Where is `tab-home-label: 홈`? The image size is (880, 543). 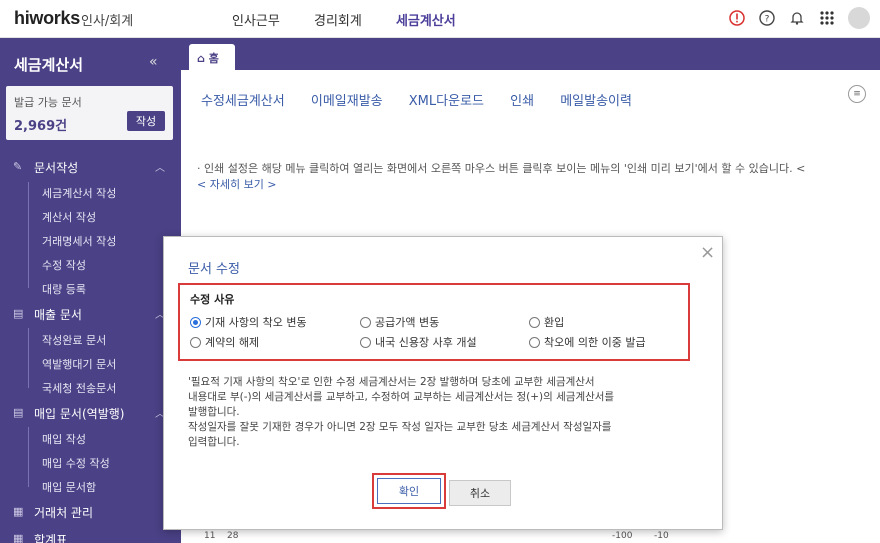
tab-home-label: 홈 is located at coordinates (213, 58).